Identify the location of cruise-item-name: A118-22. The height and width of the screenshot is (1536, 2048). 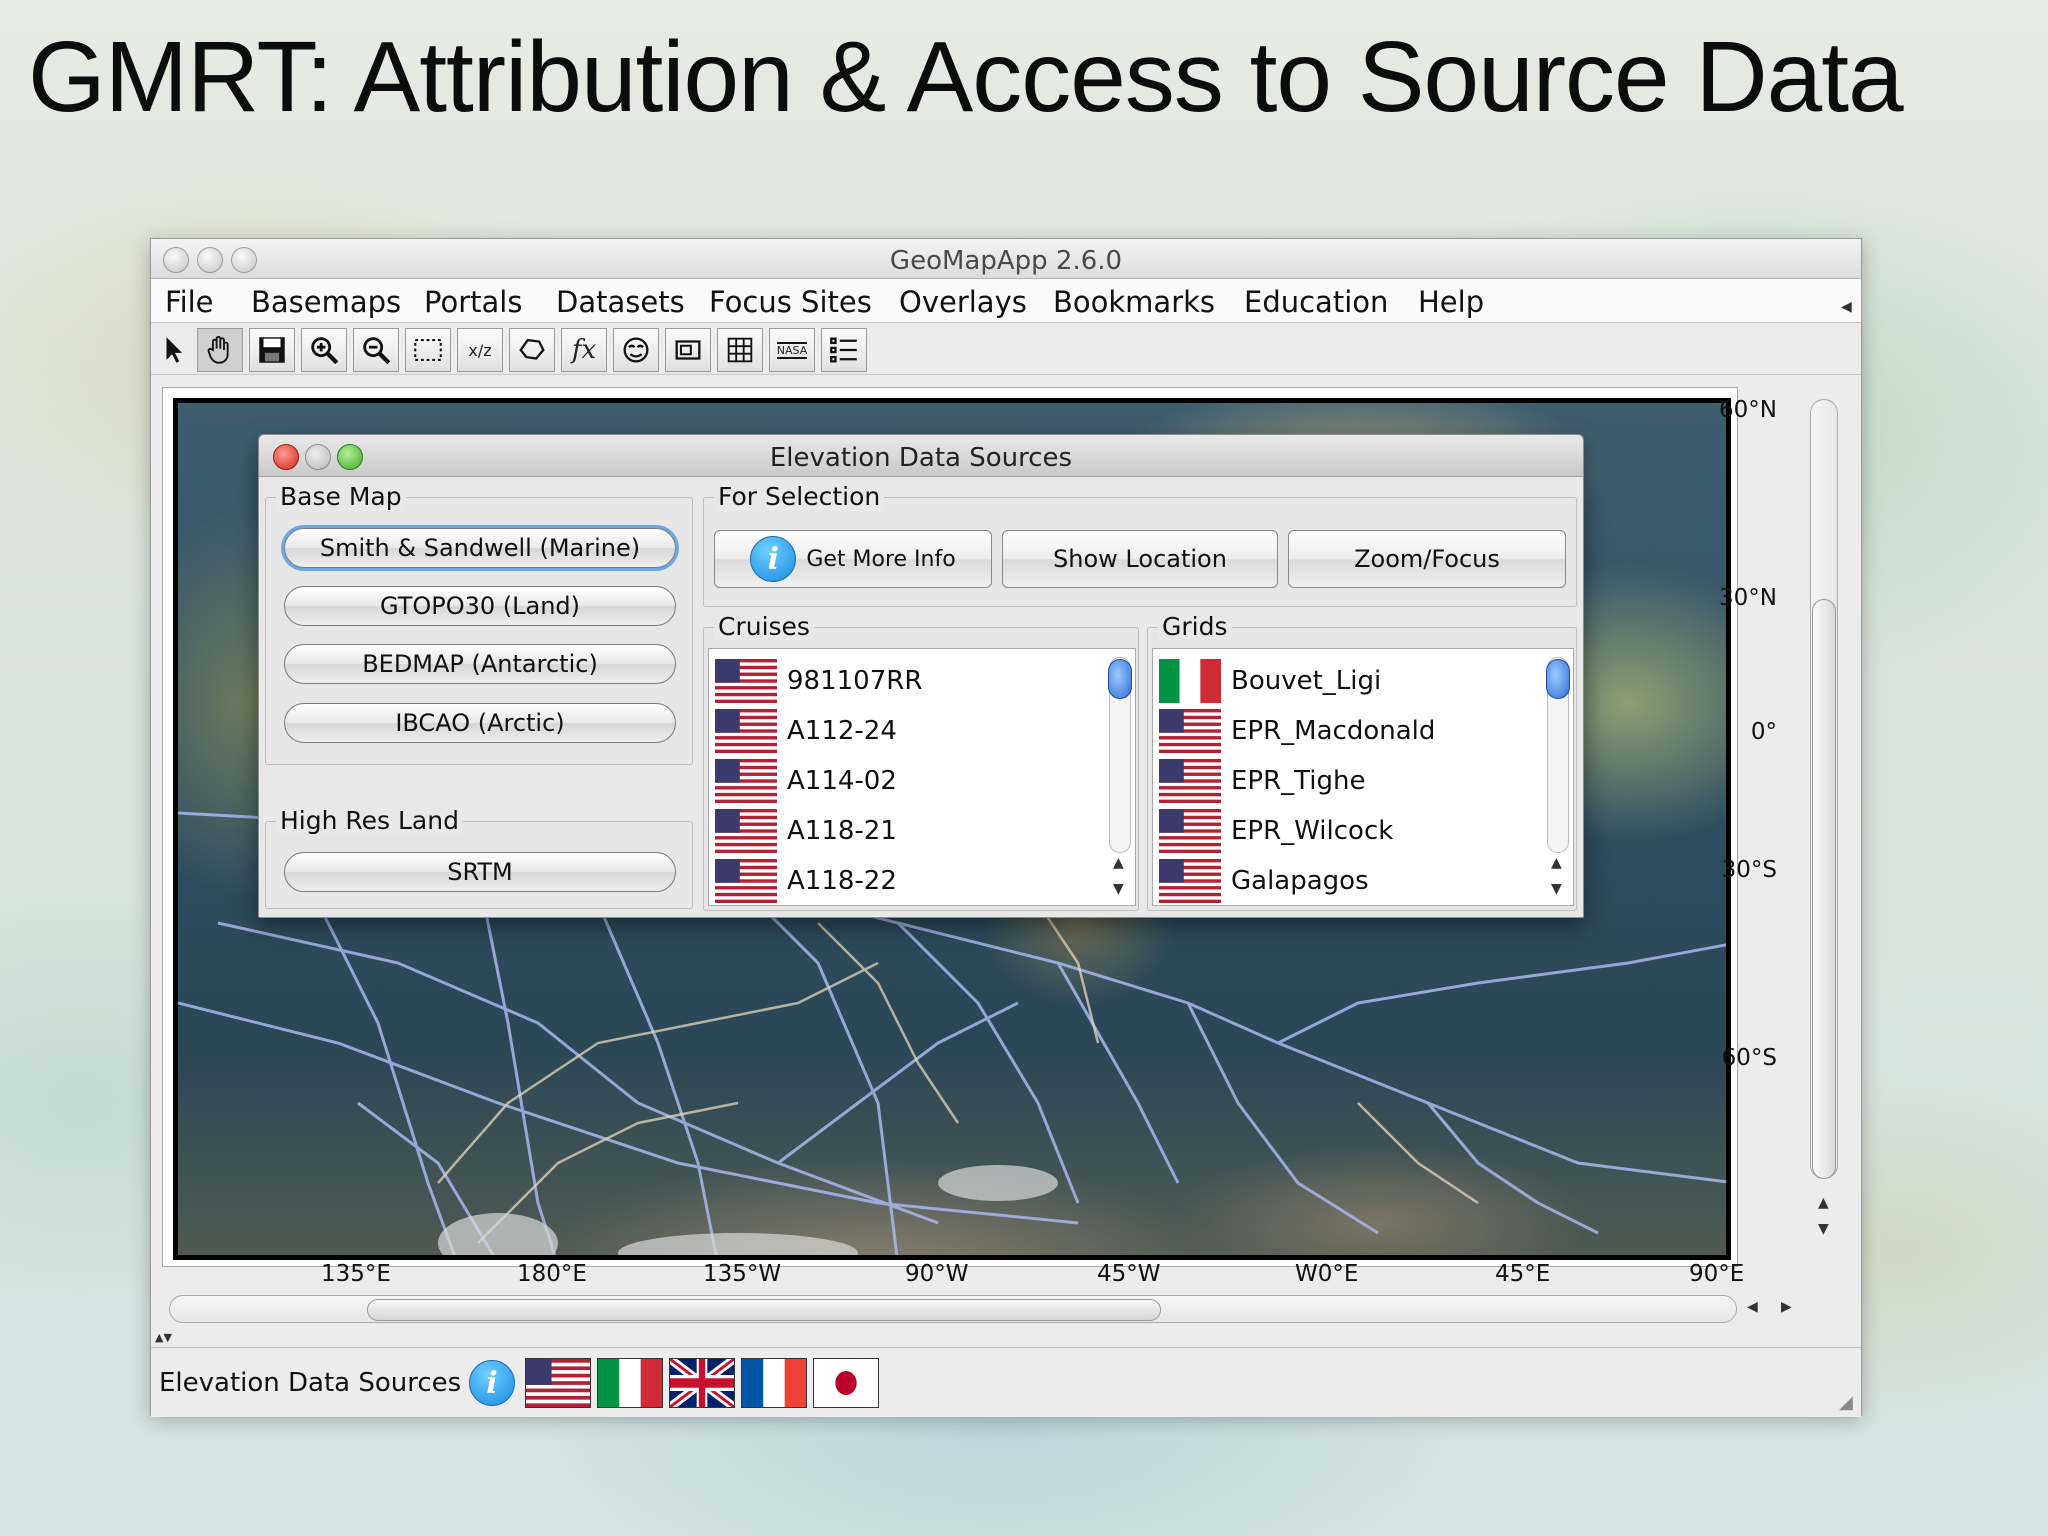
(842, 881).